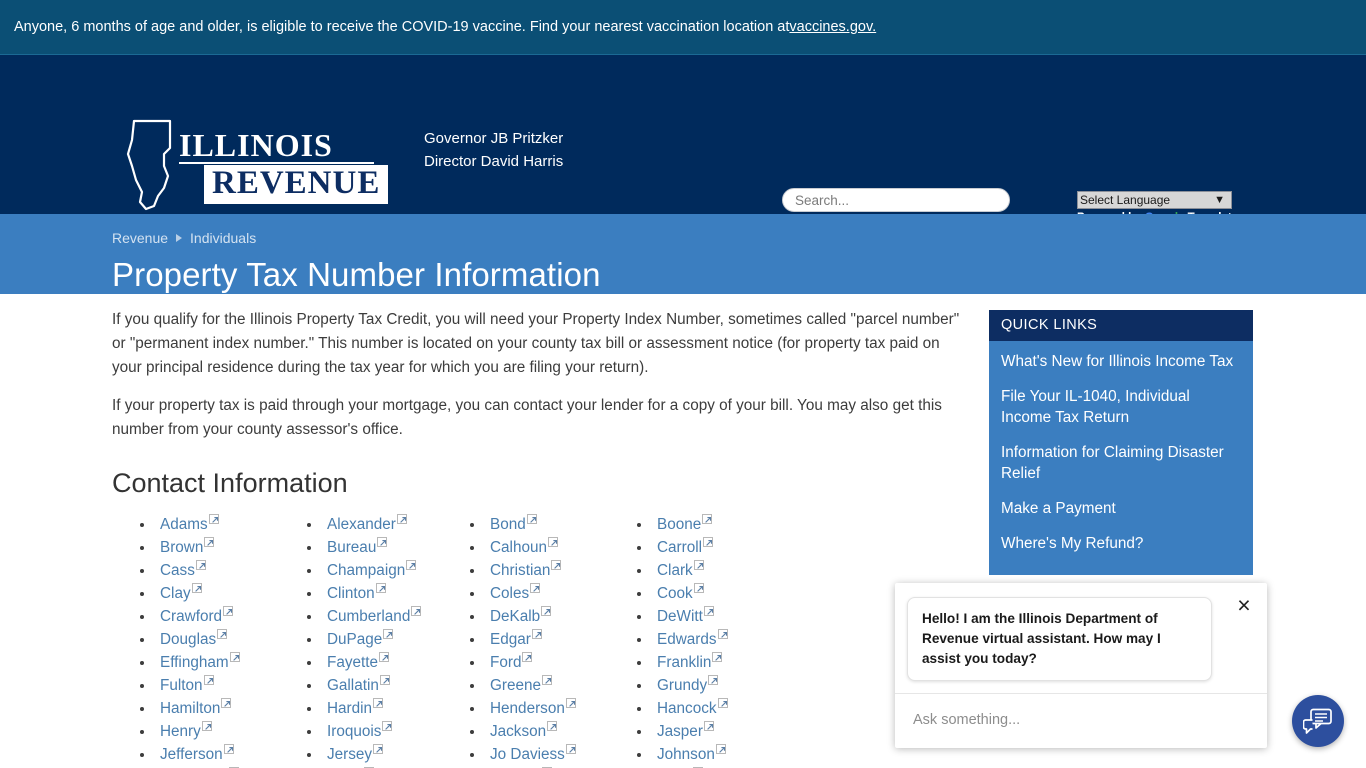 This screenshot has height=768, width=1366. What do you see at coordinates (527, 754) in the screenshot?
I see `county-link: Jo Daviess` at bounding box center [527, 754].